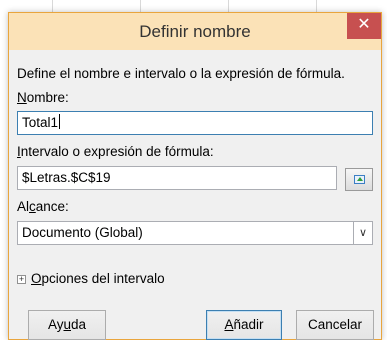  I want to click on title-bar: Definir nombre ✕, so click(195, 31).